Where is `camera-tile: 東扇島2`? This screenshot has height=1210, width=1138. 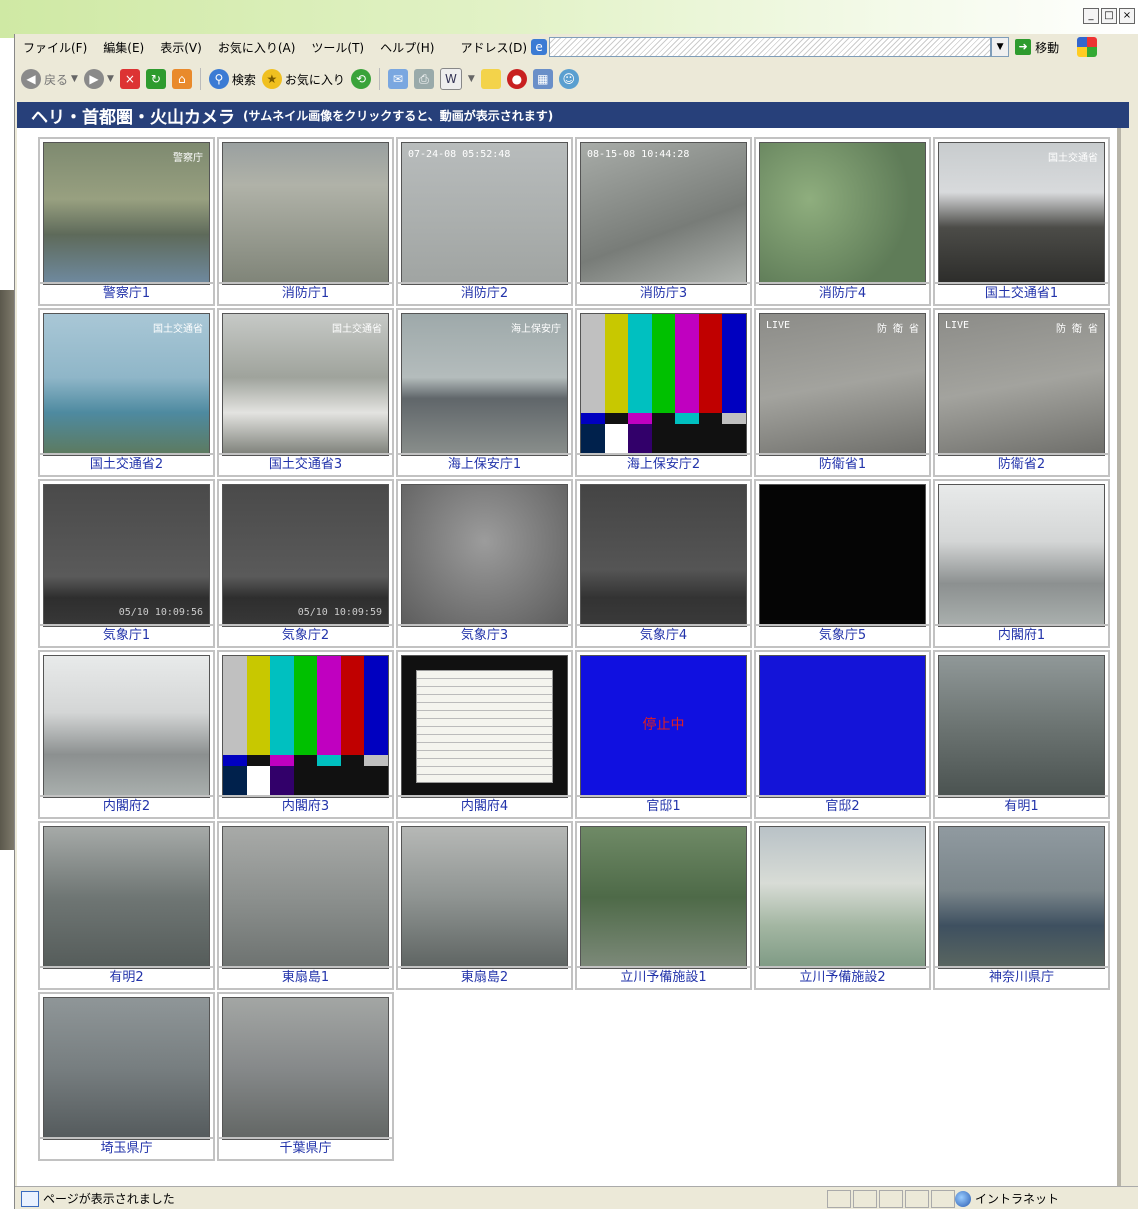 camera-tile: 東扇島2 is located at coordinates (484, 905).